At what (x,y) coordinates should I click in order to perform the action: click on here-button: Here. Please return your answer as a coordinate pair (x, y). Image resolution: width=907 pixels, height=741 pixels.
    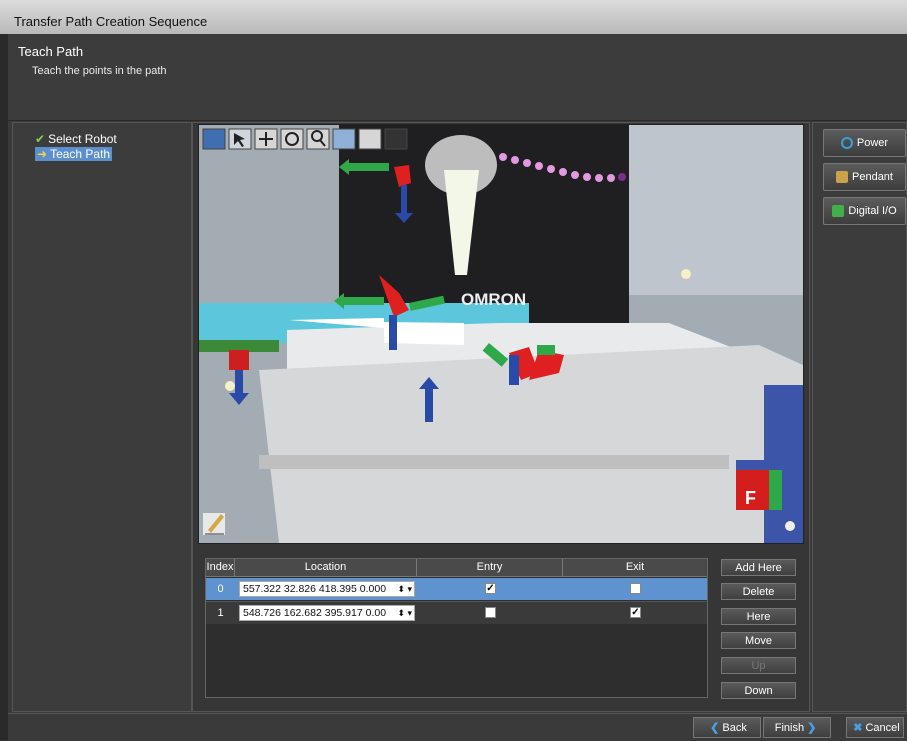
    Looking at the image, I should click on (758, 616).